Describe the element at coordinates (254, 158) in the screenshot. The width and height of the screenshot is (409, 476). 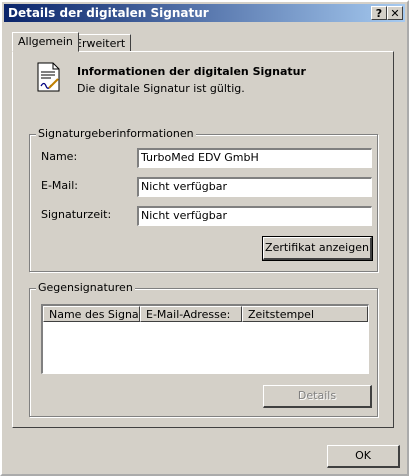
I see `name-field: TurboMed EDV GmbH` at that location.